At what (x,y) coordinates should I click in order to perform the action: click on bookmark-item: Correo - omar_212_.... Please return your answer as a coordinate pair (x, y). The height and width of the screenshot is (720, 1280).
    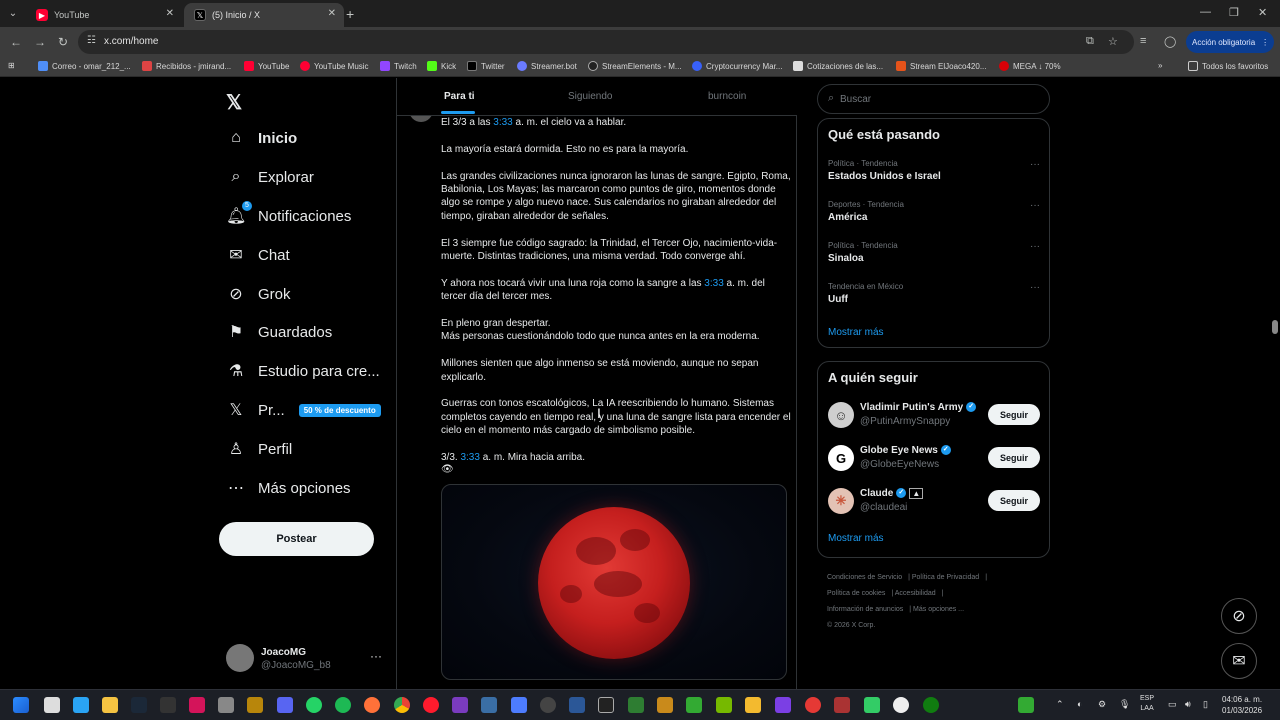
    Looking at the image, I should click on (84, 66).